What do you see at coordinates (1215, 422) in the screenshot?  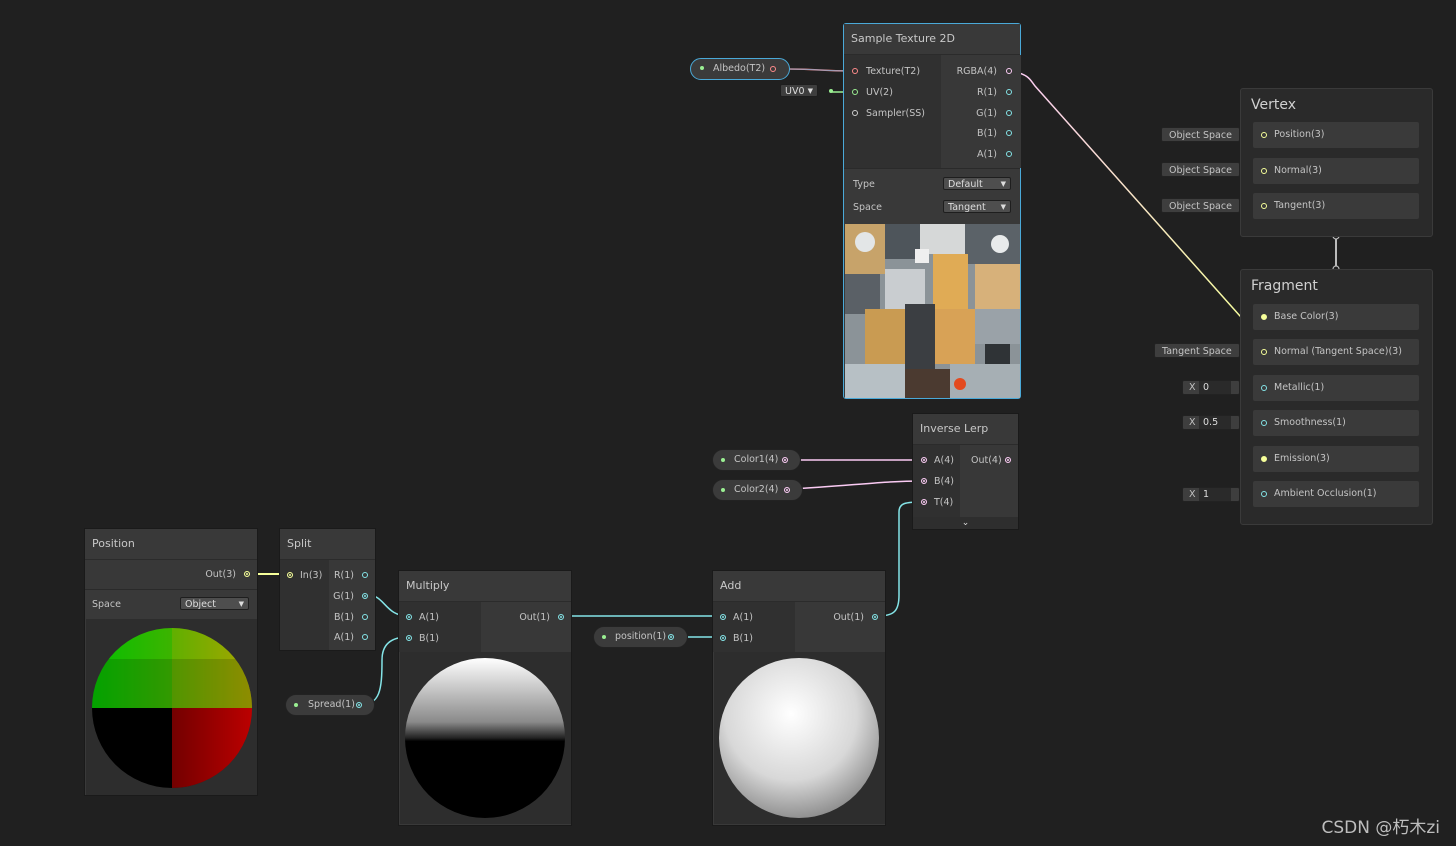 I see `smoothness-value: 0.5` at bounding box center [1215, 422].